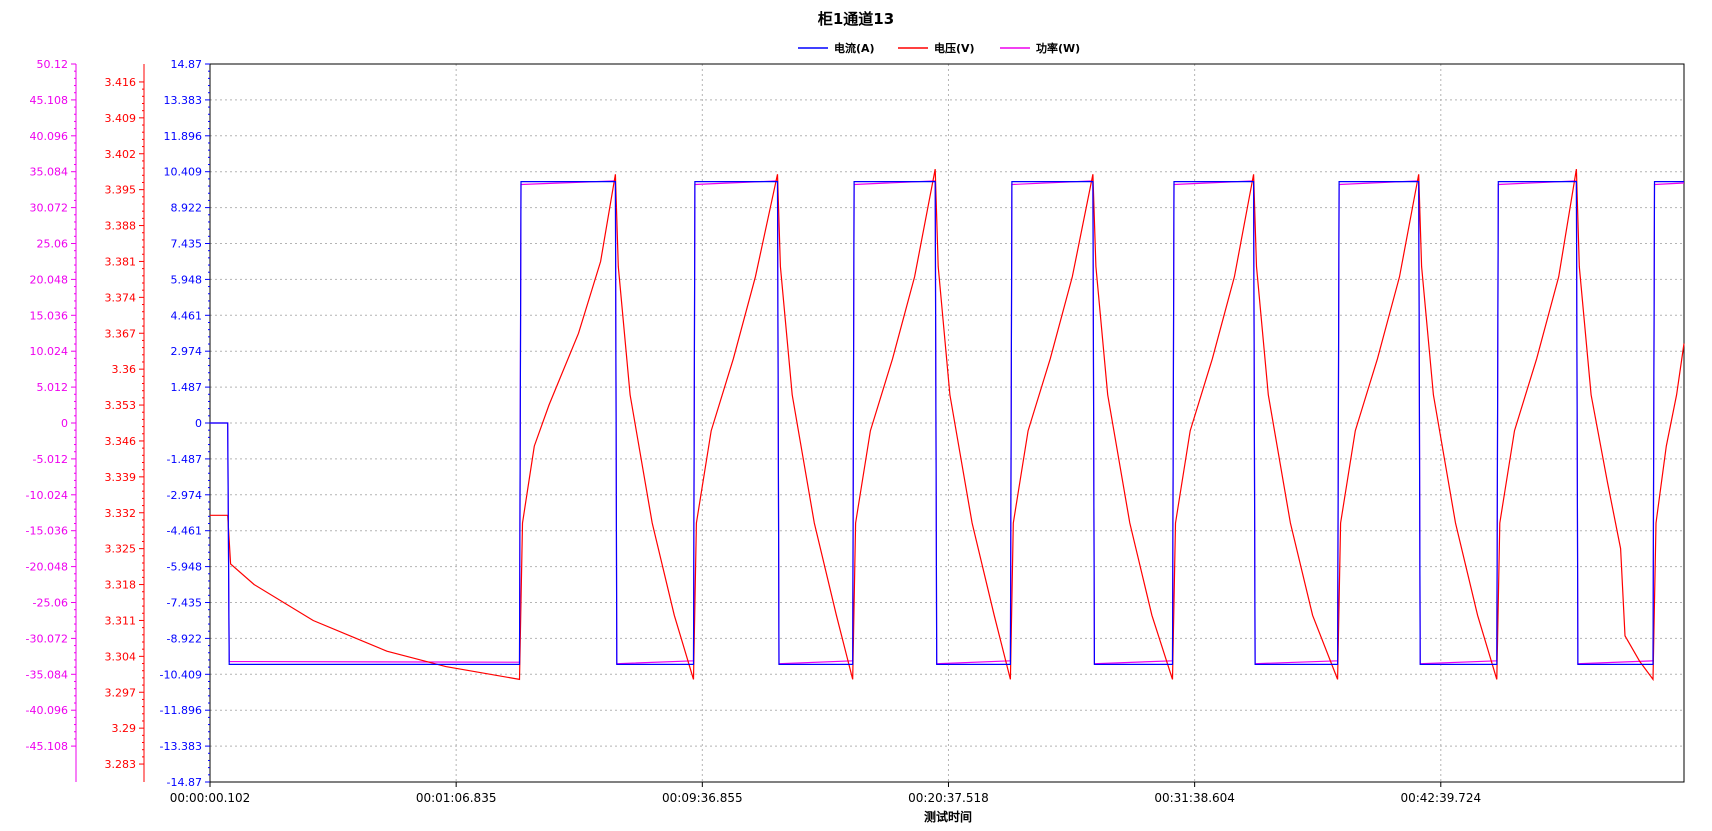 Image resolution: width=1712 pixels, height=831 pixels. What do you see at coordinates (121, 118) in the screenshot?
I see `y-tick-label: 3.409` at bounding box center [121, 118].